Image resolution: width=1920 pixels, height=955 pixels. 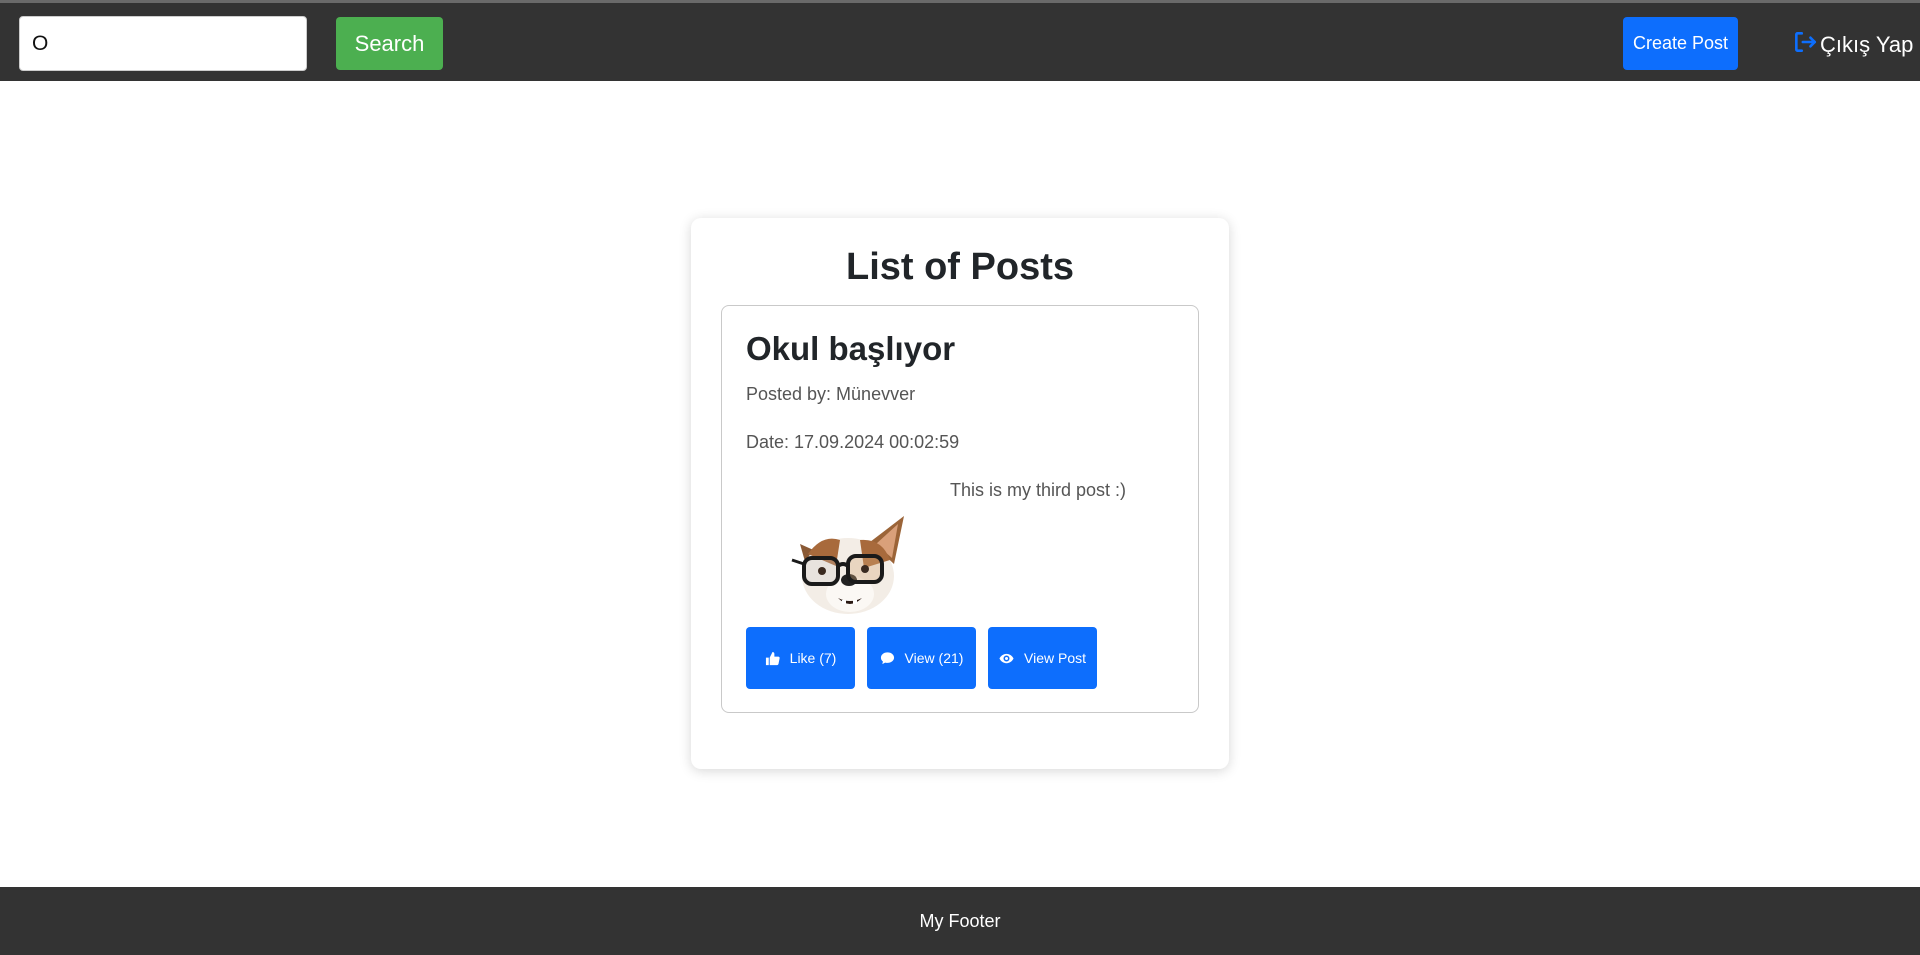 What do you see at coordinates (851, 348) in the screenshot?
I see `post-title: Okul başlıyor` at bounding box center [851, 348].